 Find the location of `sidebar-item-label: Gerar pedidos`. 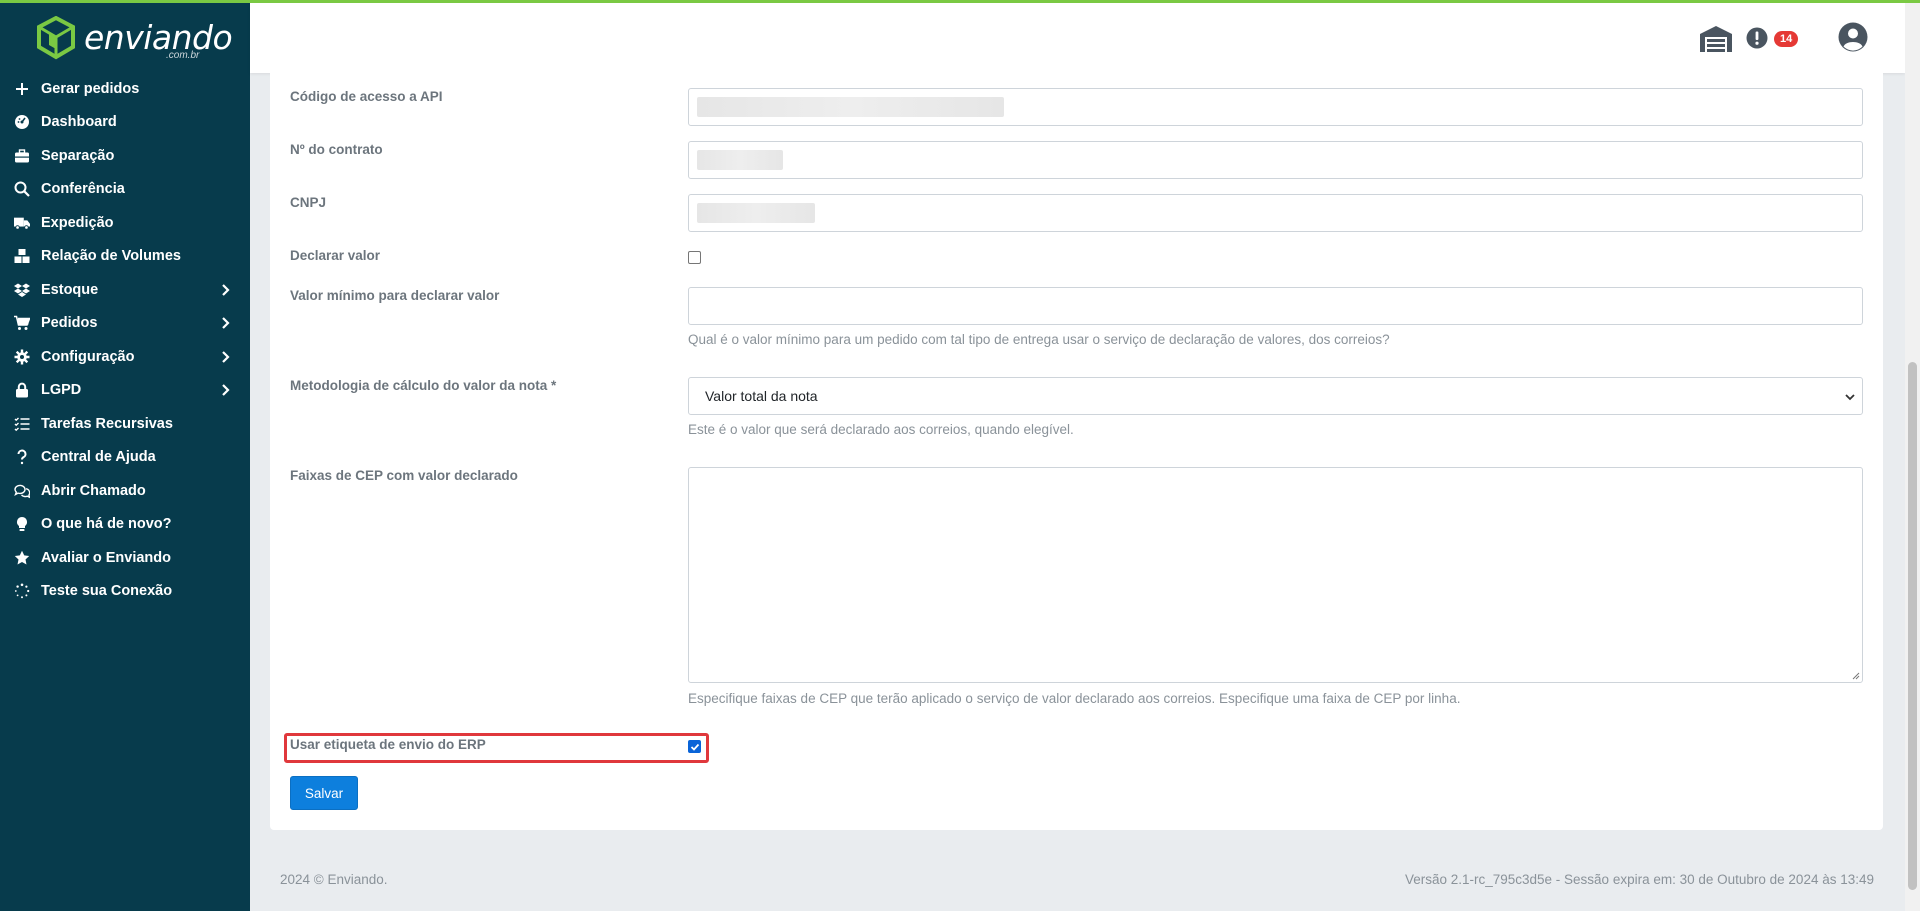

sidebar-item-label: Gerar pedidos is located at coordinates (90, 88).